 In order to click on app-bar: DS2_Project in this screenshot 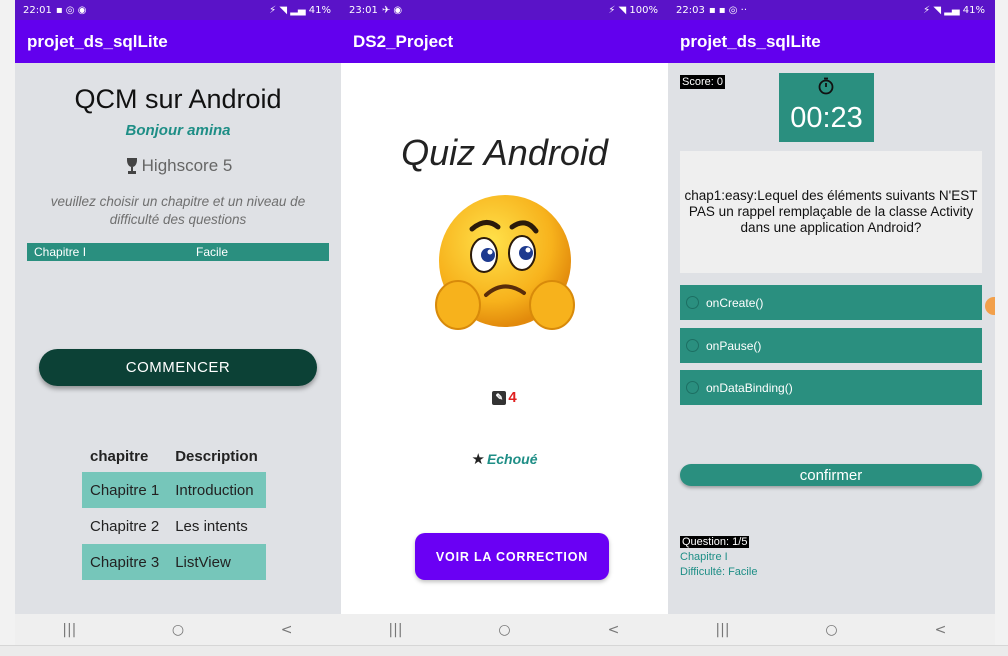, I will do `click(504, 41)`.